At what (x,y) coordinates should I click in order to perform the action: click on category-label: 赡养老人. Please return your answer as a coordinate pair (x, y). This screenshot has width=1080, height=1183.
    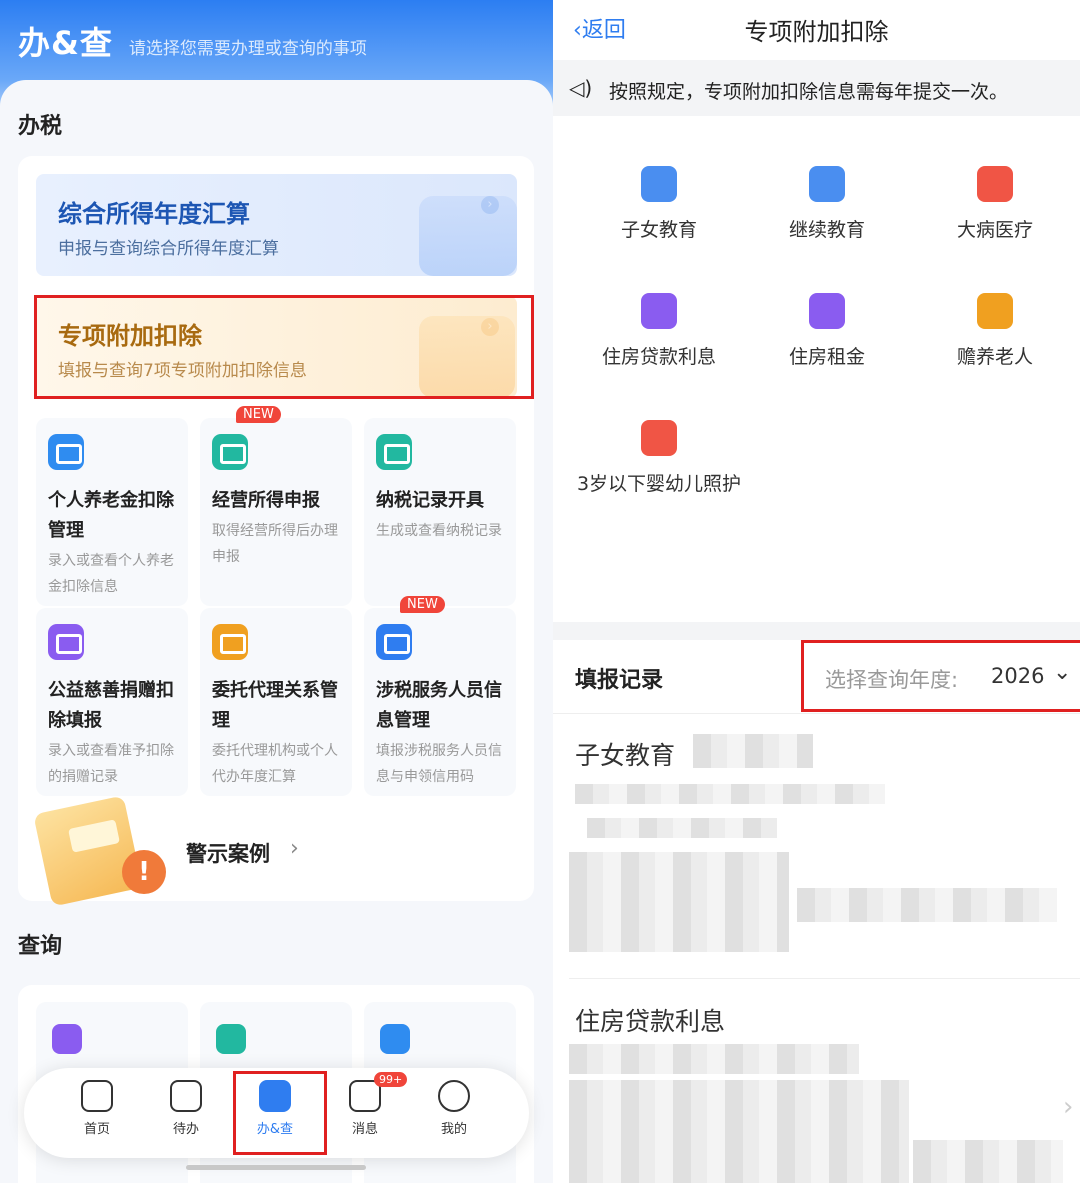
    Looking at the image, I should click on (994, 357).